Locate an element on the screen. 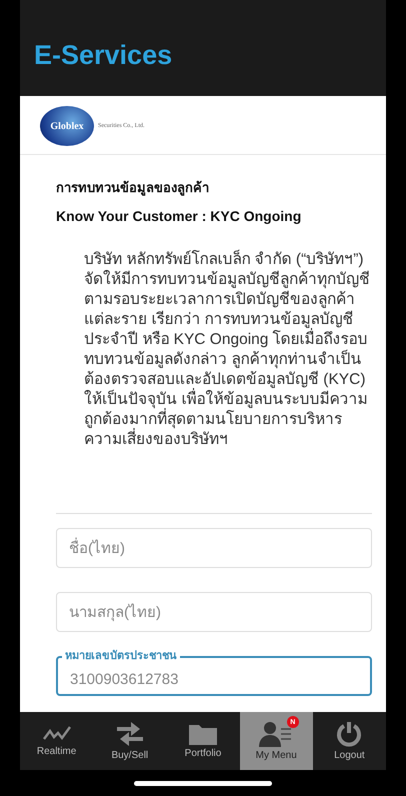  tab-bar-item: Buy/Sell is located at coordinates (129, 741).